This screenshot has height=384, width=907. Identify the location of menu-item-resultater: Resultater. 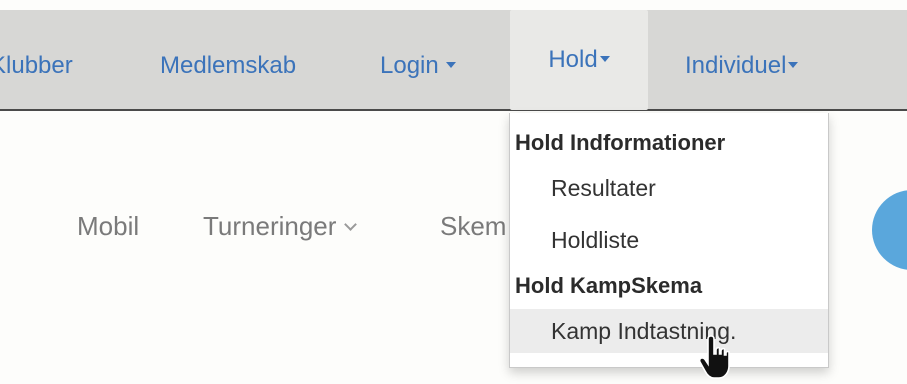
(669, 188).